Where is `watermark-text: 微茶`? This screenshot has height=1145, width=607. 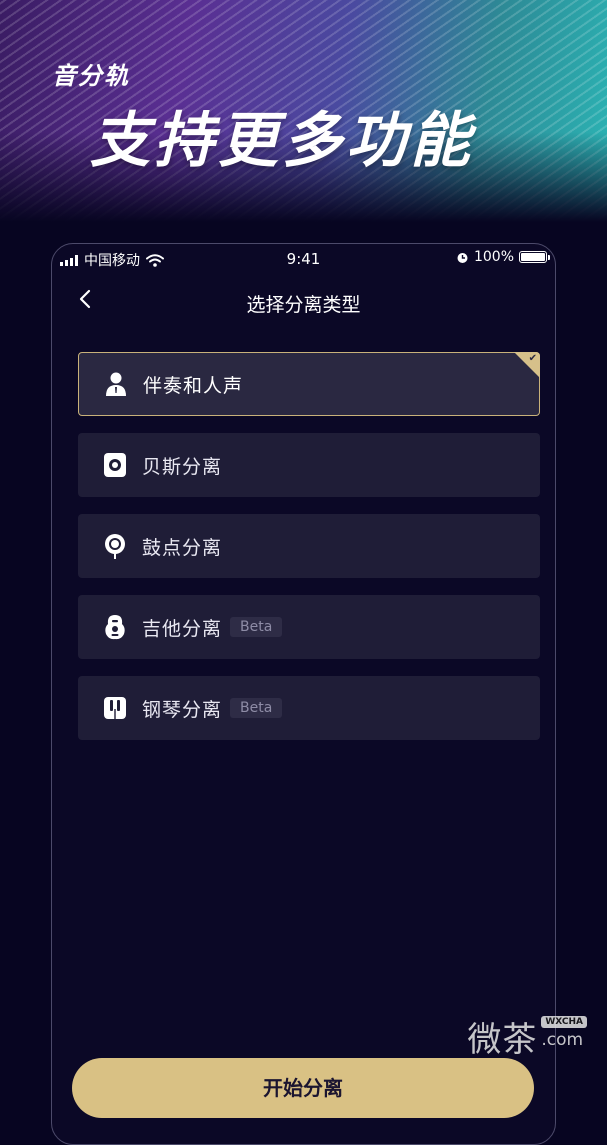
watermark-text: 微茶 is located at coordinates (502, 1040).